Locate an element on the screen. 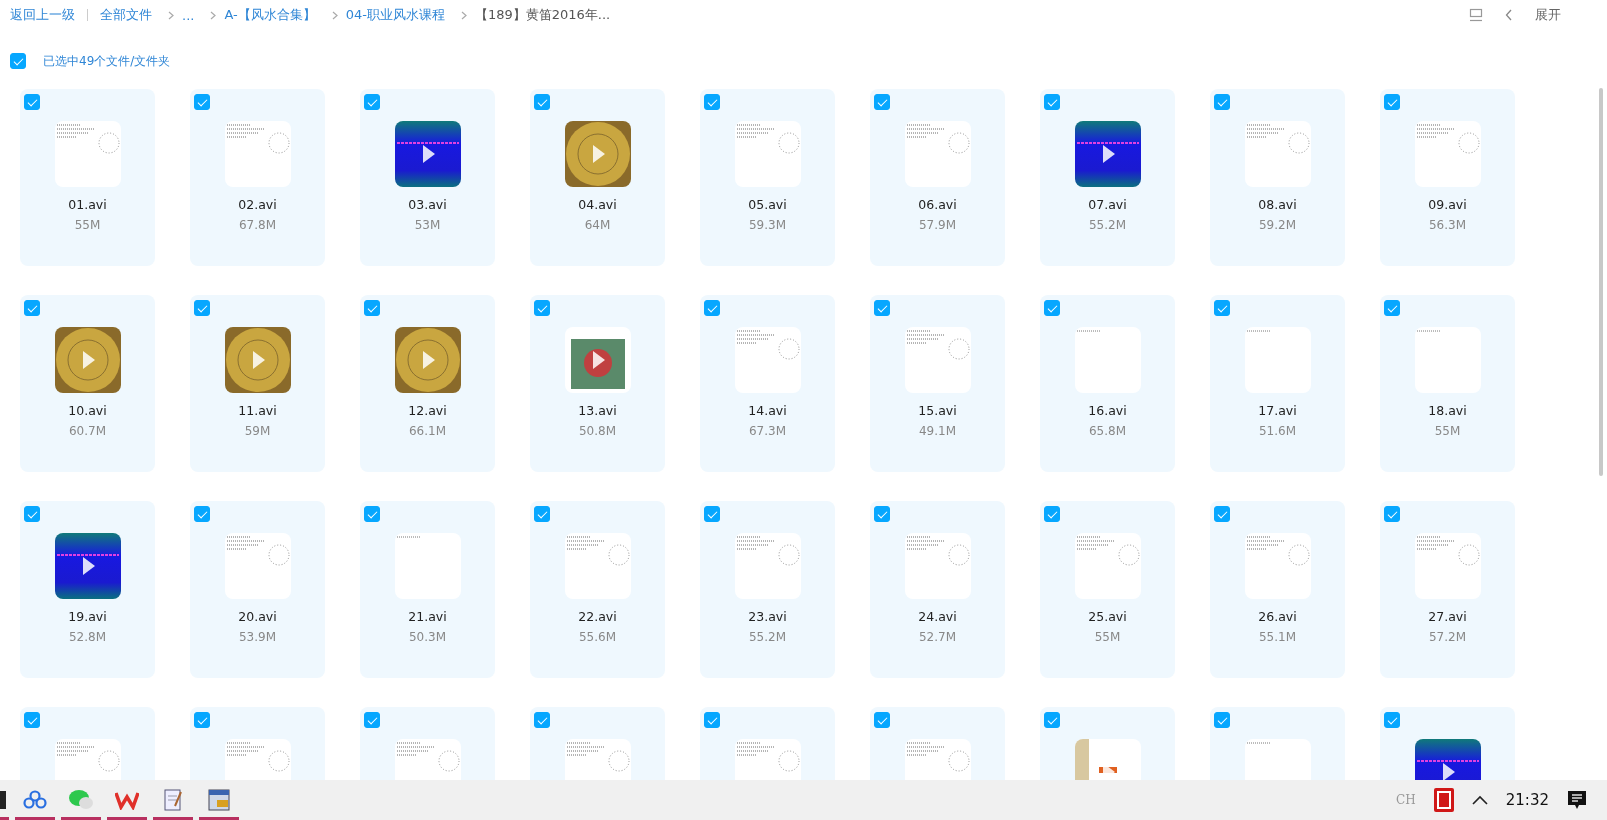 This screenshot has width=1607, height=820. file-size: 65.8M is located at coordinates (1107, 431).